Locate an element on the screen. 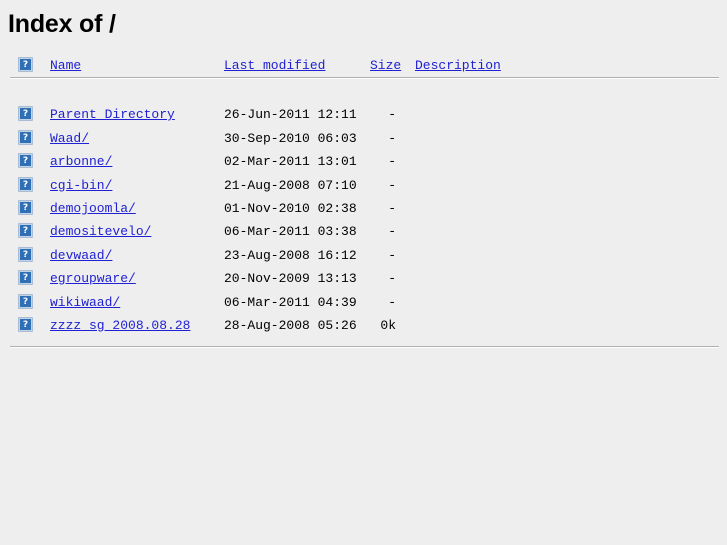 The width and height of the screenshot is (727, 545). entry-last-modified: 28-Aug-2008 05:26 is located at coordinates (290, 325).